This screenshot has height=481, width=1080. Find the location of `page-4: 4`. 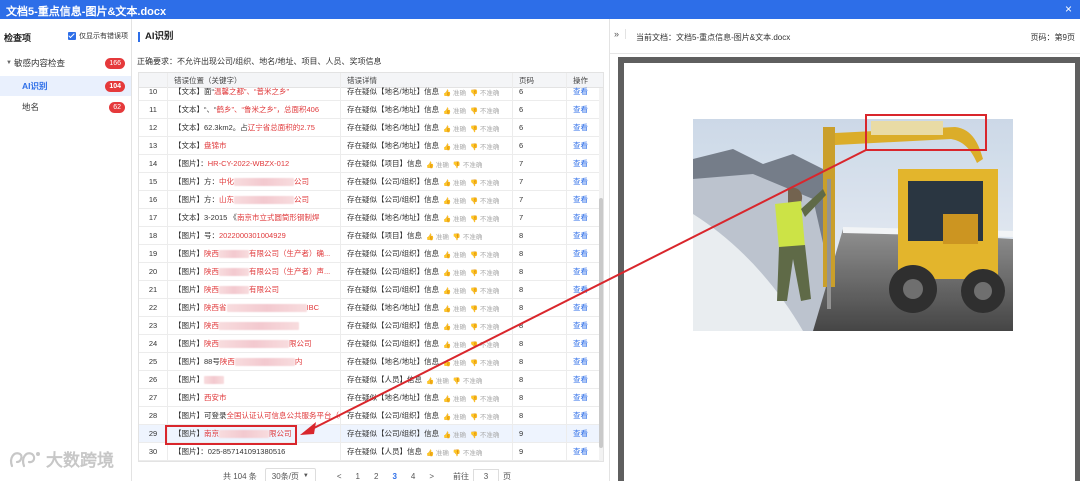

page-4: 4 is located at coordinates (413, 476).